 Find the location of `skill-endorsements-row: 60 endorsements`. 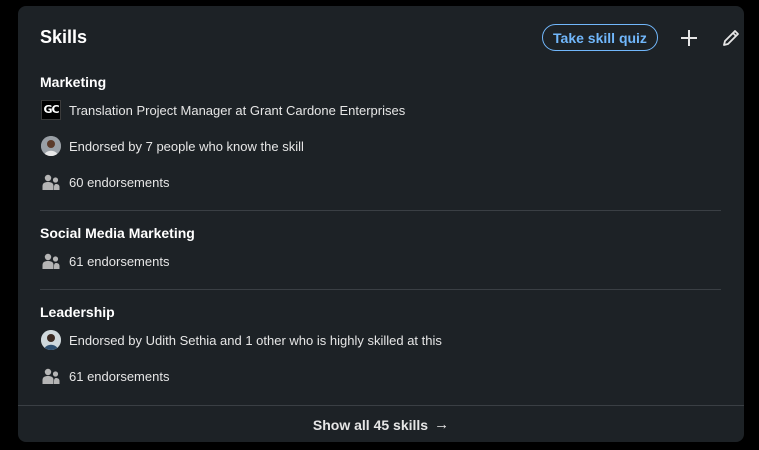

skill-endorsements-row: 60 endorsements is located at coordinates (104, 182).